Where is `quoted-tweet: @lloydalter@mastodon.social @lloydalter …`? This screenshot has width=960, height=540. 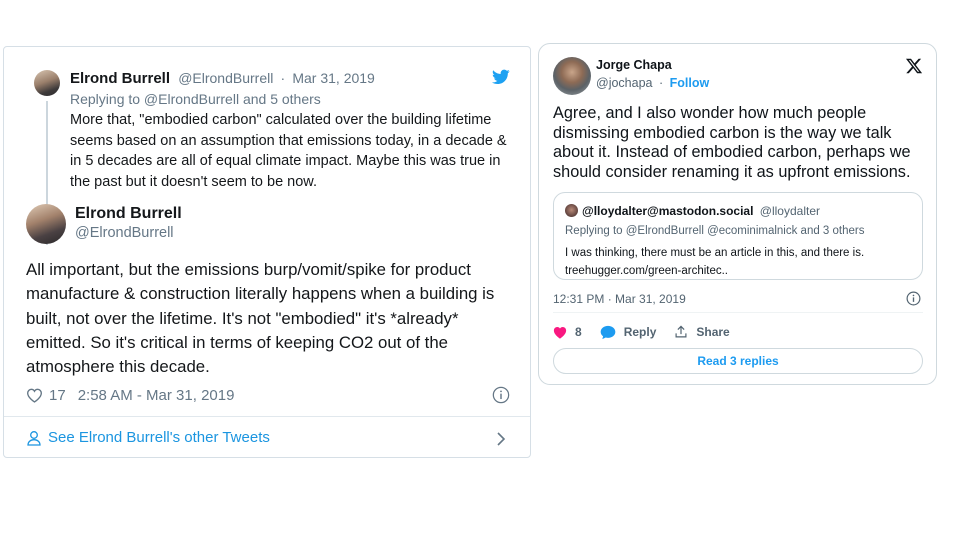
quoted-tweet: @lloydalter@mastodon.social @lloydalter … is located at coordinates (738, 236).